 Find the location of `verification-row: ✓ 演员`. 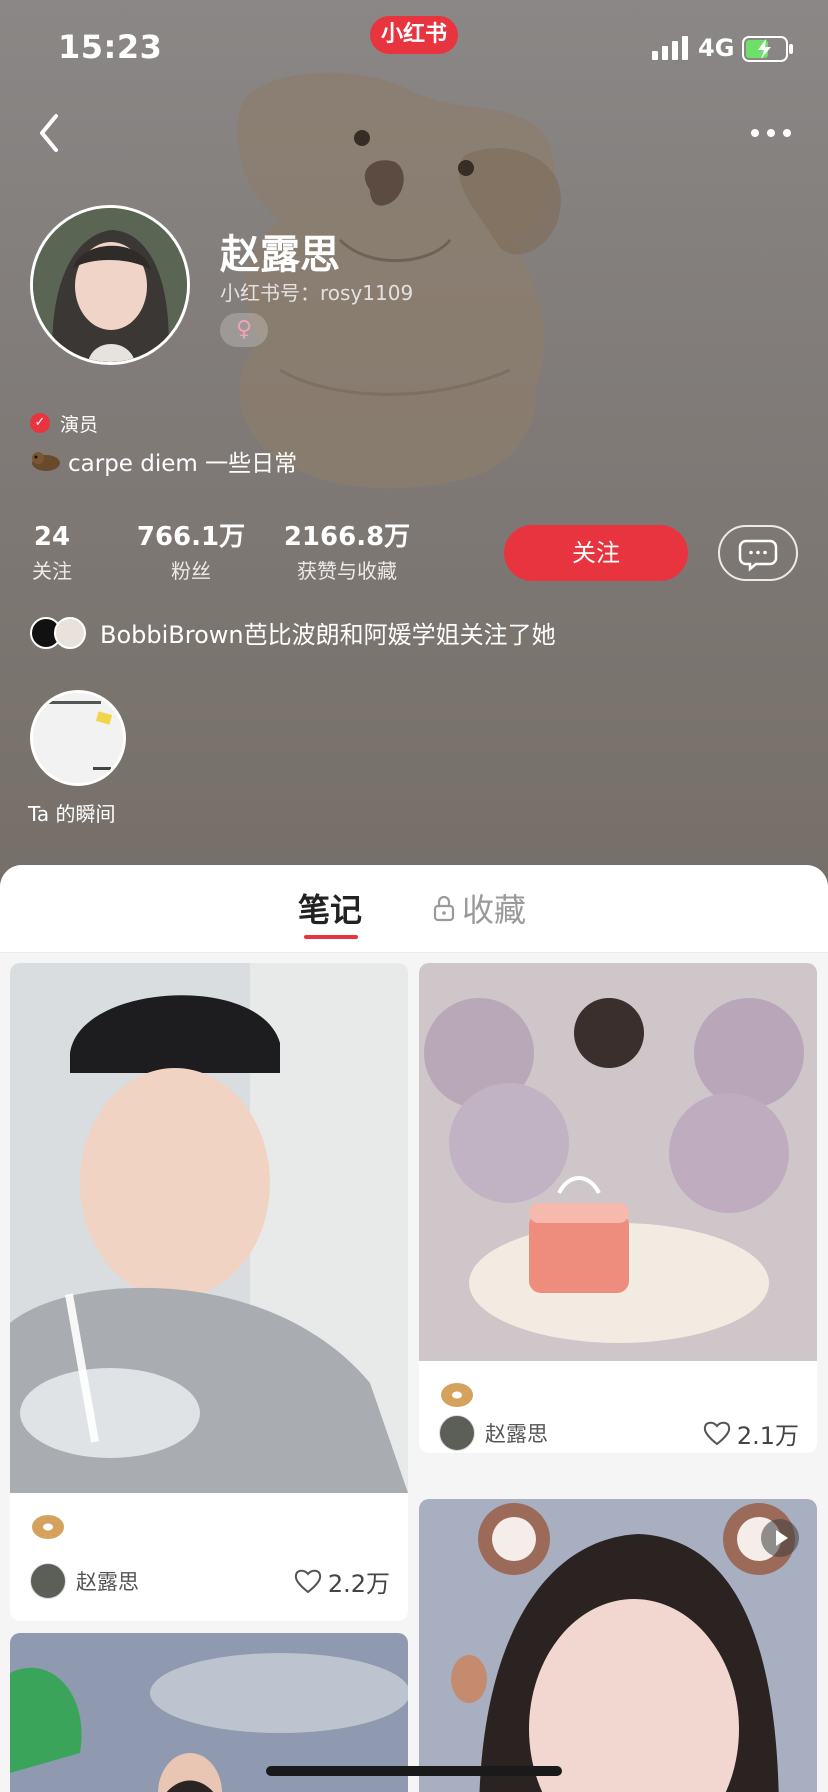

verification-row: ✓ 演员 is located at coordinates (64, 423).